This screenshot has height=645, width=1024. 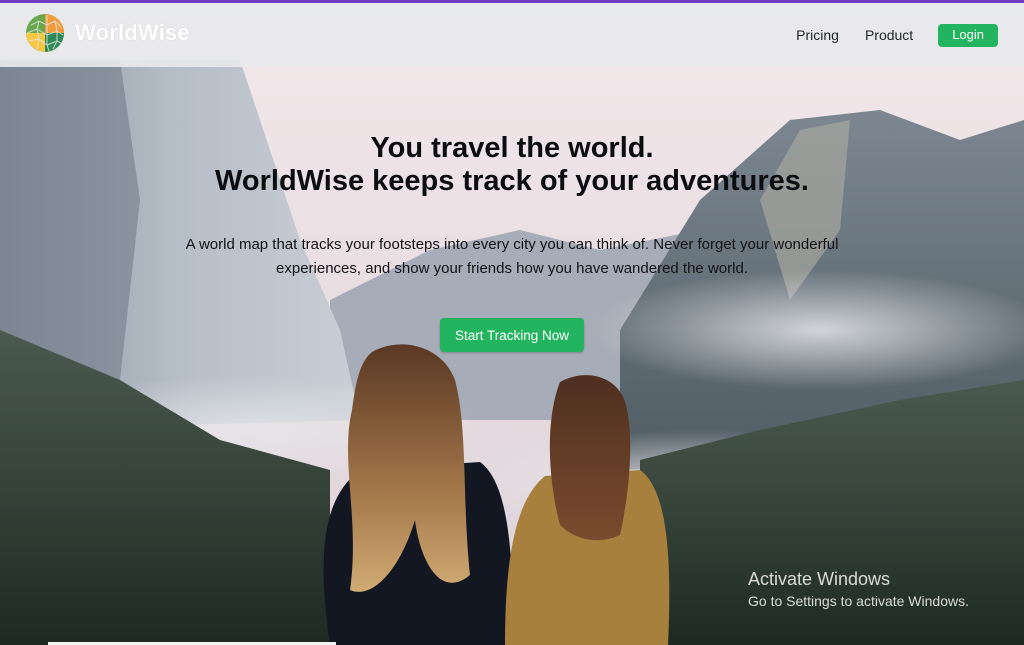 What do you see at coordinates (45, 33) in the screenshot?
I see `worldwise-globe-logo-icon` at bounding box center [45, 33].